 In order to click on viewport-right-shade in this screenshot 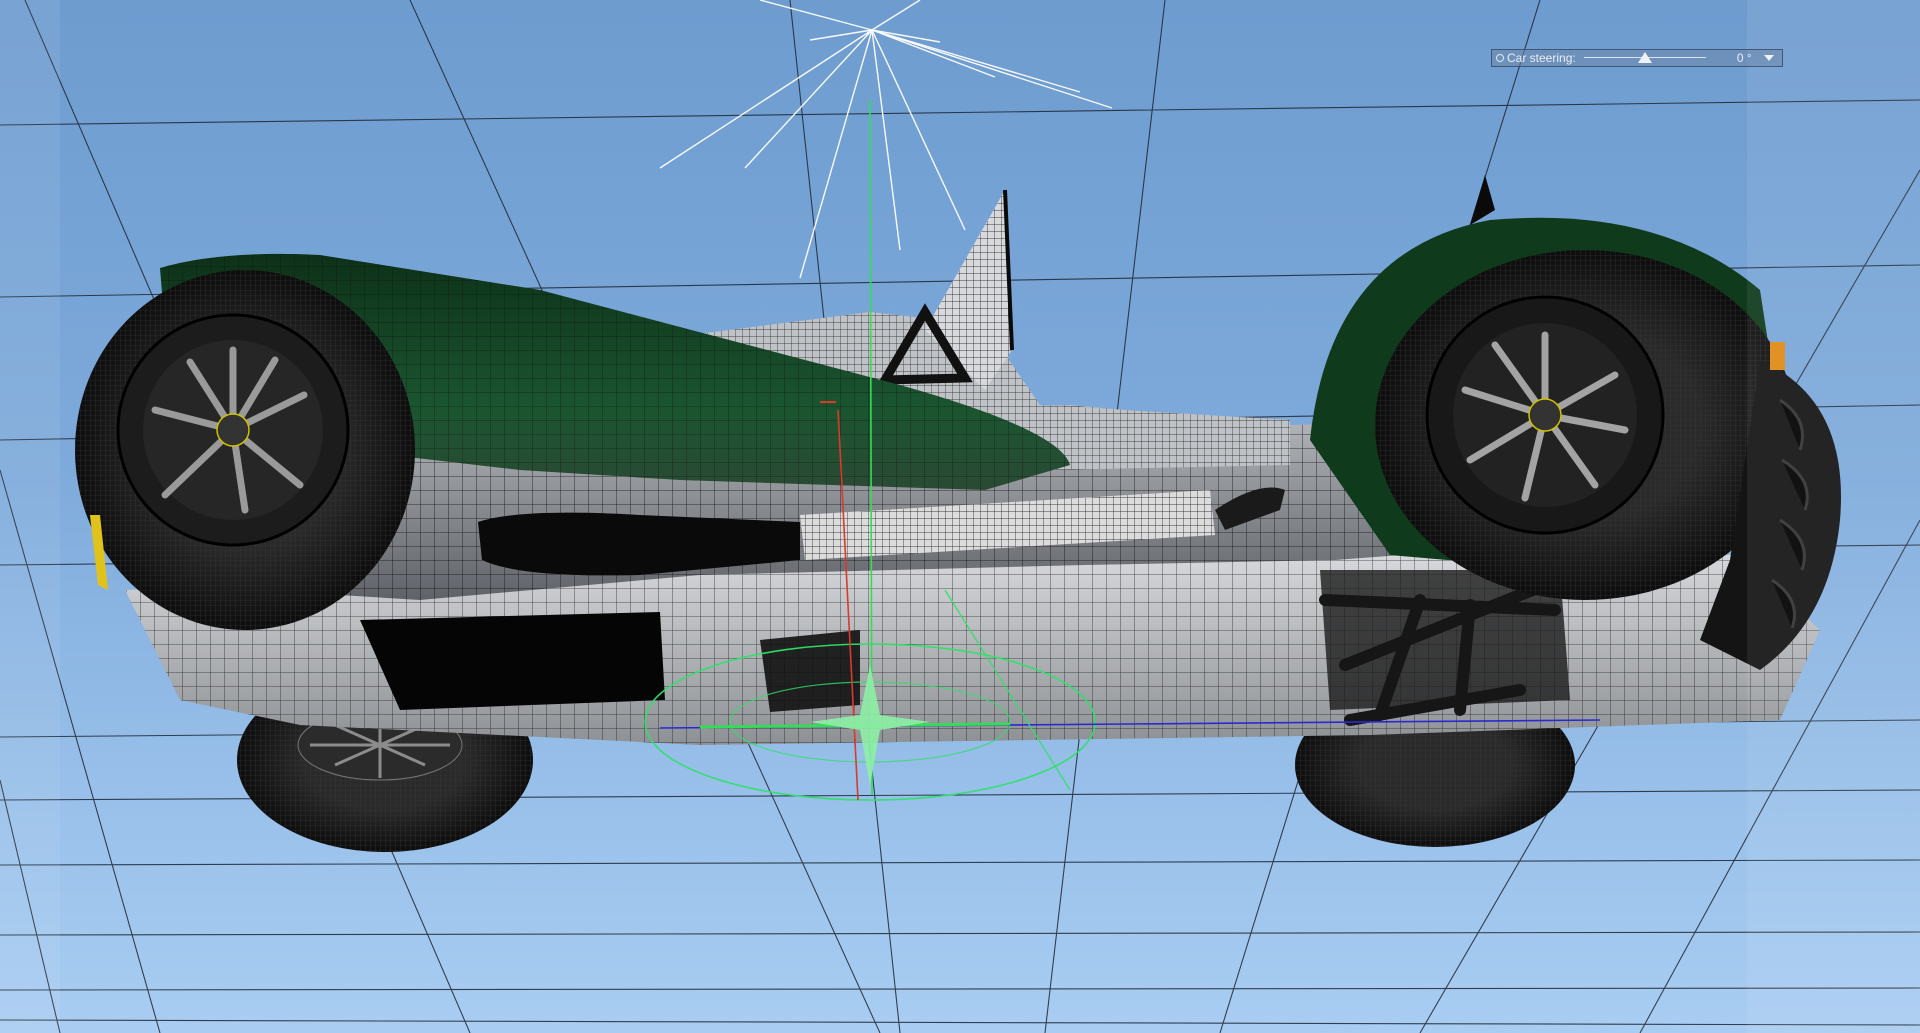, I will do `click(1833, 516)`.